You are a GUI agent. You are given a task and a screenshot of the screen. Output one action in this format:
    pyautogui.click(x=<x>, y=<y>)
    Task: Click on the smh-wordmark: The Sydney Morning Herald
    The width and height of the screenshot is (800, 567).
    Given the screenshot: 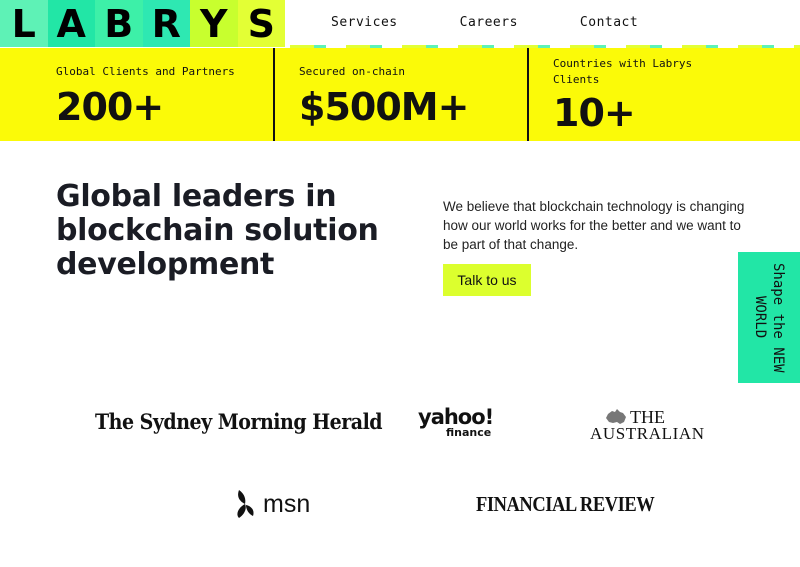 What is the action you would take?
    pyautogui.click(x=239, y=422)
    